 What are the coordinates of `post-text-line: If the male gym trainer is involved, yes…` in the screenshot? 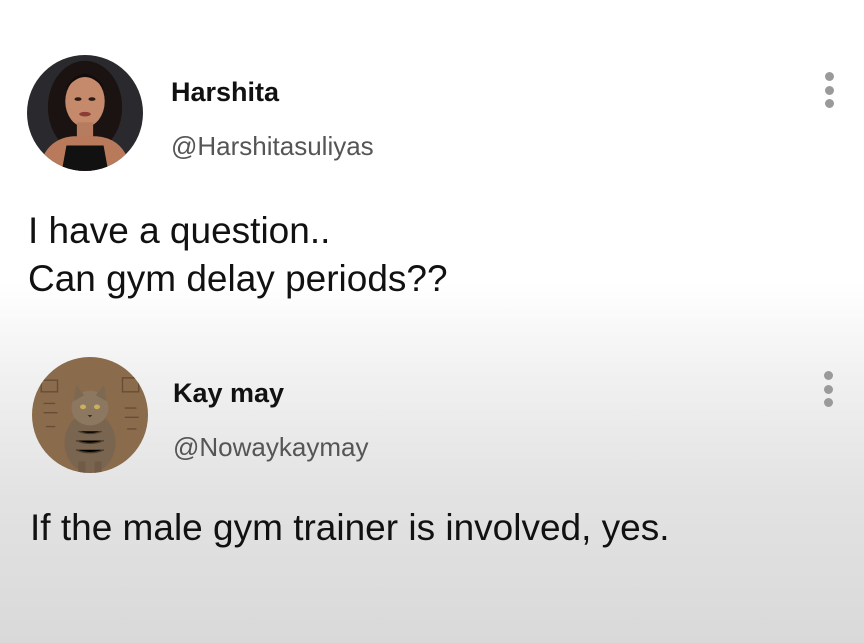 It's located at (350, 527).